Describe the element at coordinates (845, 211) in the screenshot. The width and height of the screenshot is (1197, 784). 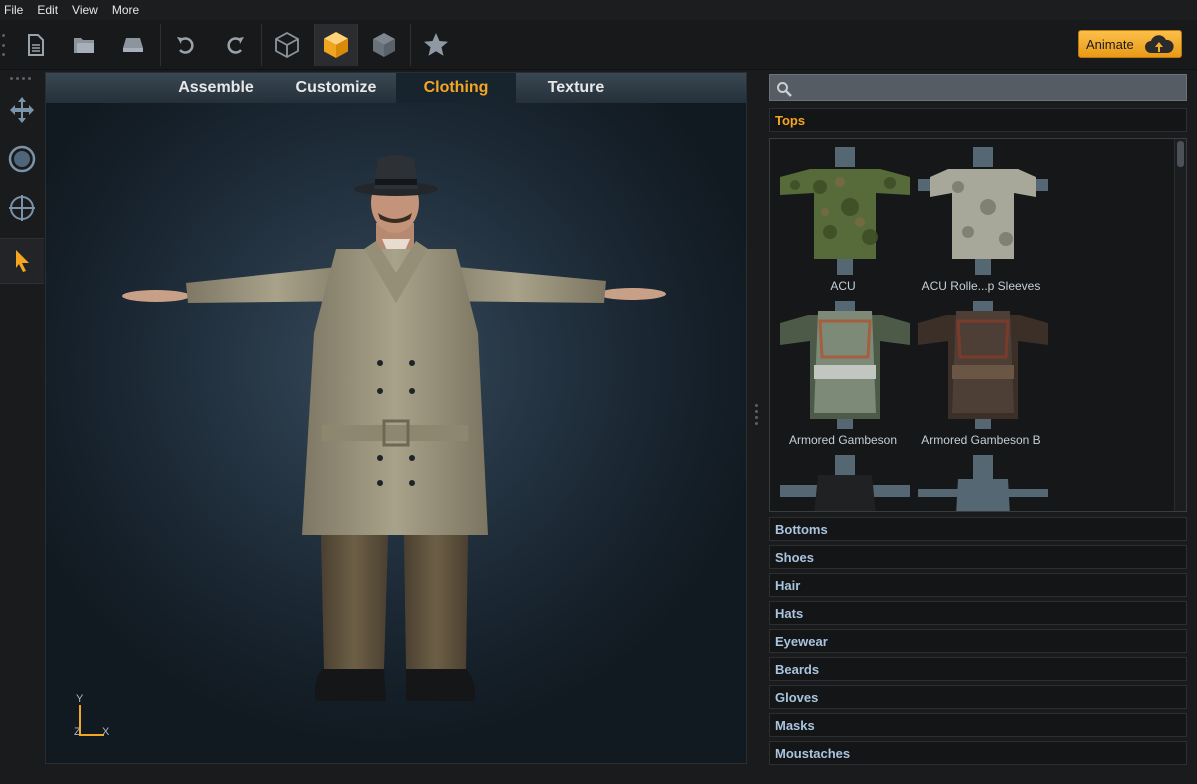
I see `acu-thumbnail` at that location.